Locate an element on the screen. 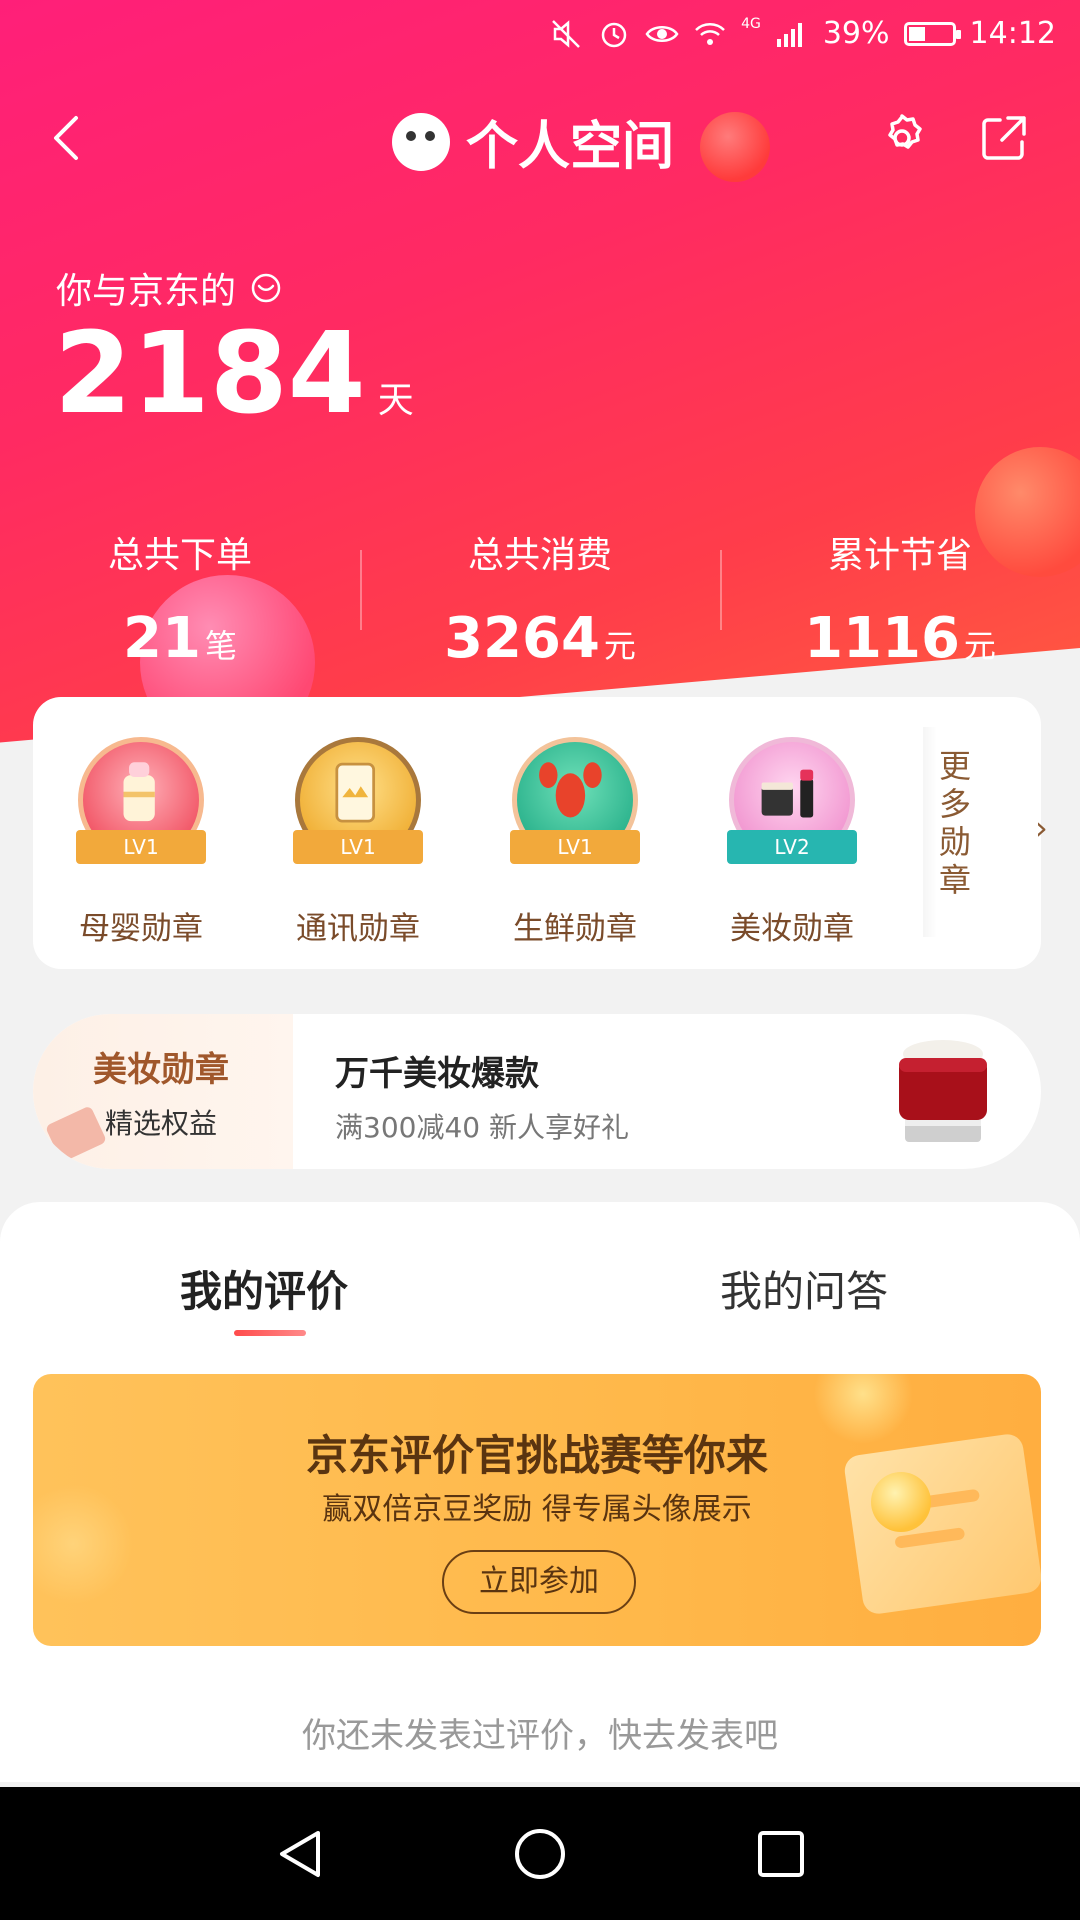 The height and width of the screenshot is (1920, 1080). medal-item-beauty: LV2 美妆勋章 is located at coordinates (792, 842).